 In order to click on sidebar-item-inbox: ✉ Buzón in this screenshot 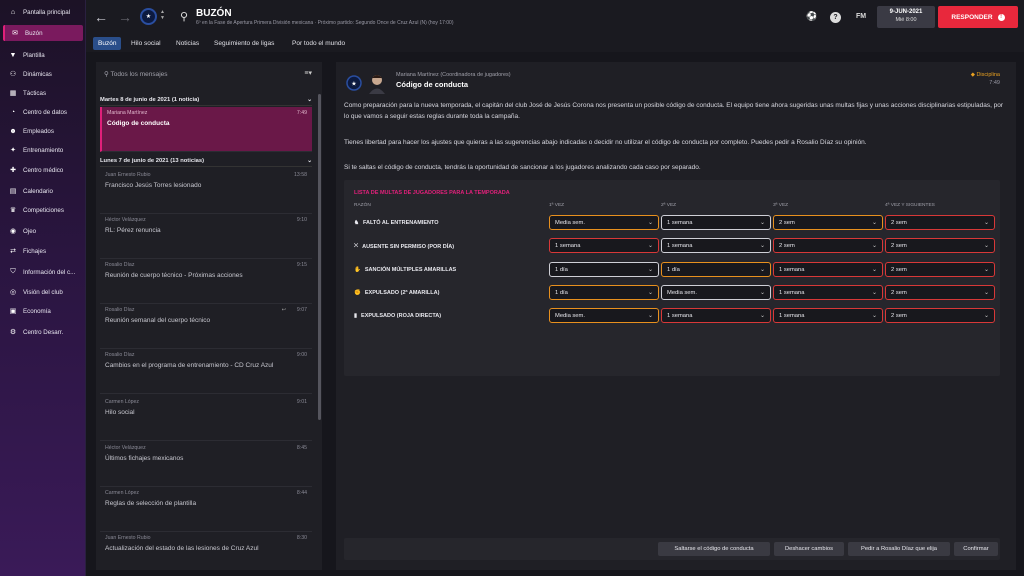, I will do `click(43, 33)`.